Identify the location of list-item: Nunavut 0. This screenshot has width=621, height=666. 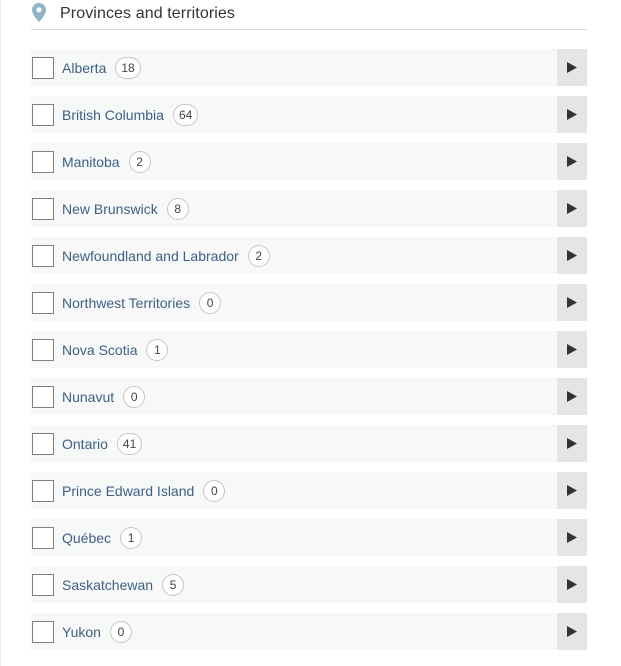
(309, 396).